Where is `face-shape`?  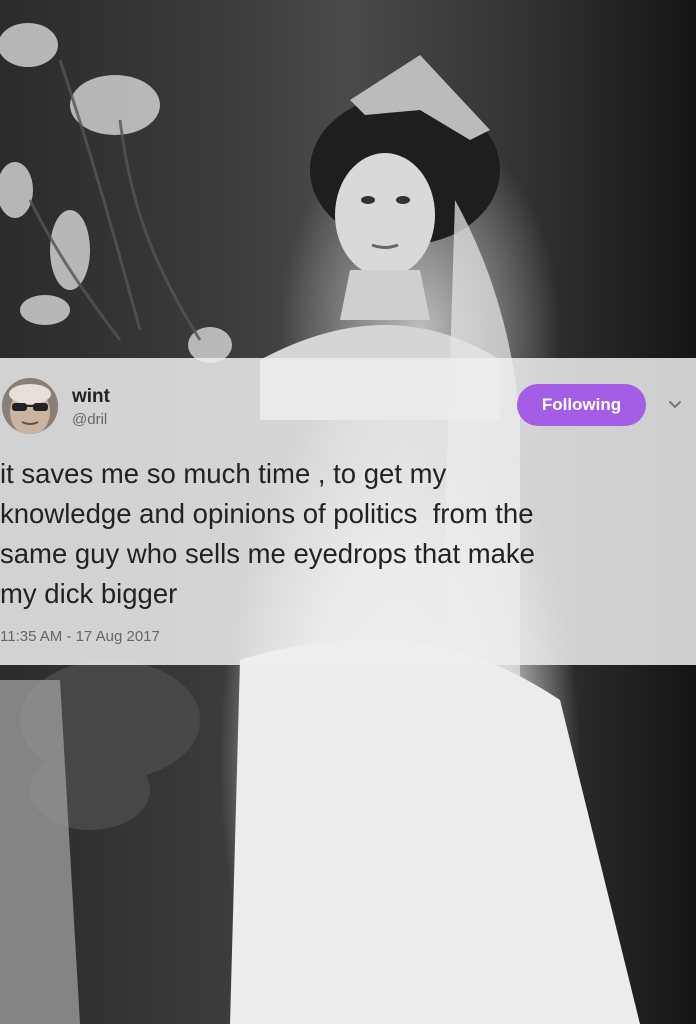
face-shape is located at coordinates (385, 215).